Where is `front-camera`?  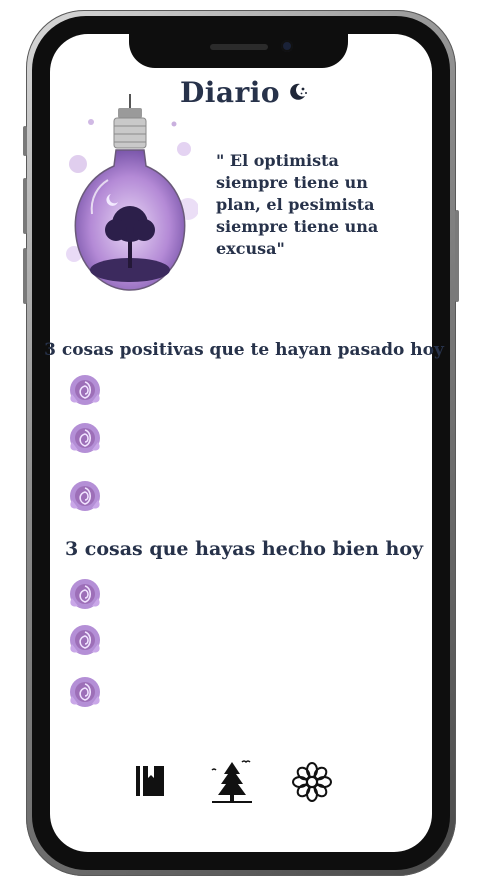
front-camera is located at coordinates (287, 46).